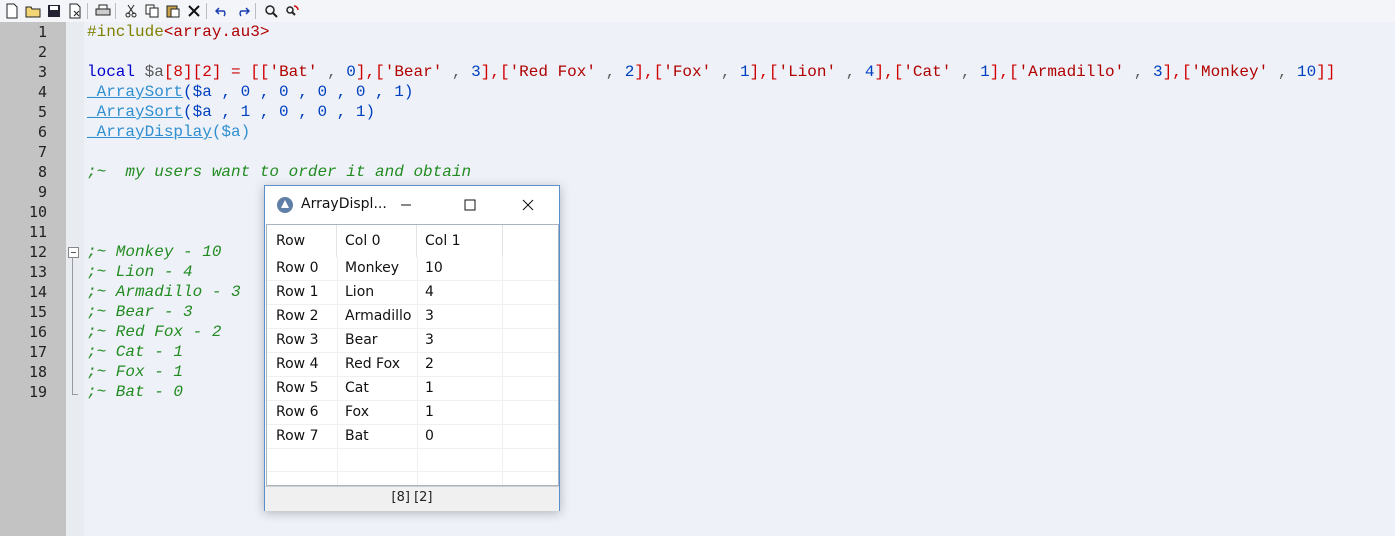  I want to click on cell-col0: Armadillo, so click(378, 316).